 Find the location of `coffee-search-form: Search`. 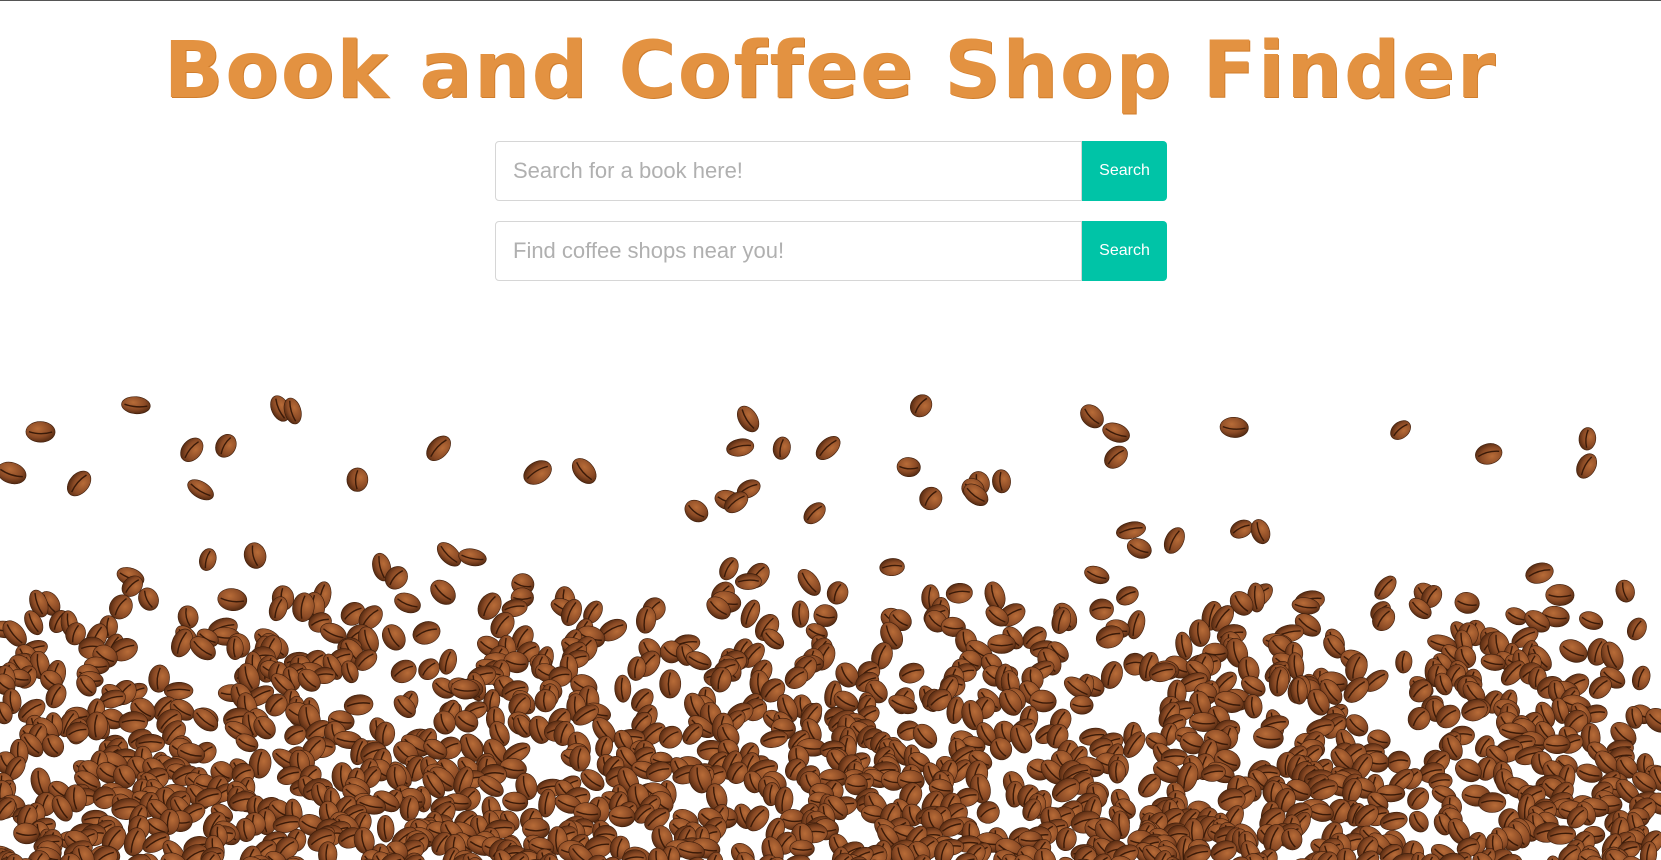

coffee-search-form: Search is located at coordinates (831, 251).